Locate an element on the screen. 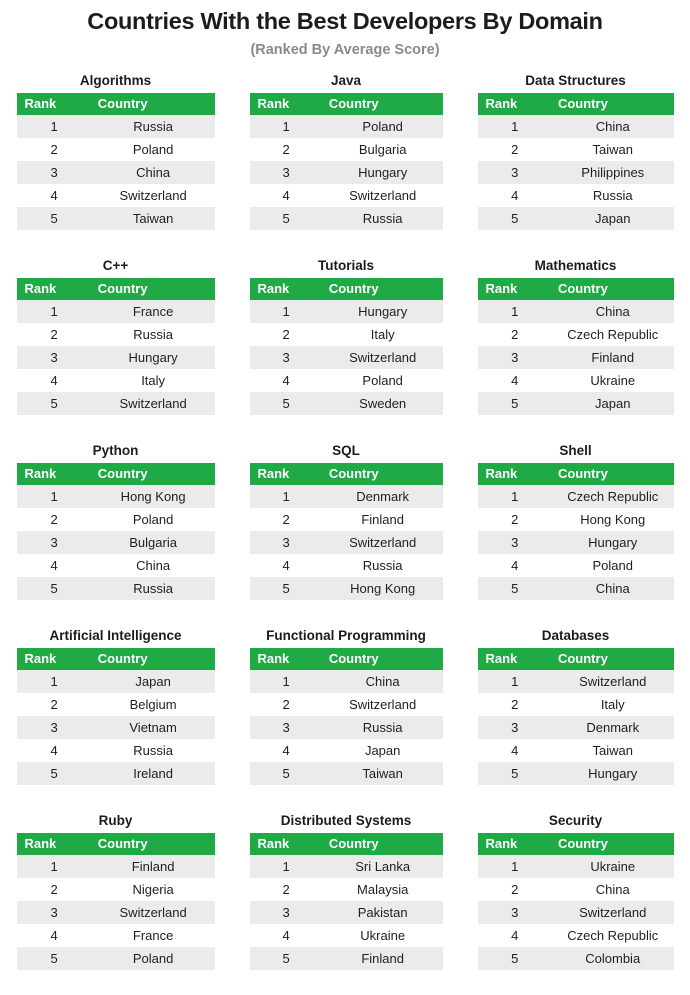  table-row: 4 Italy is located at coordinates (115, 380).